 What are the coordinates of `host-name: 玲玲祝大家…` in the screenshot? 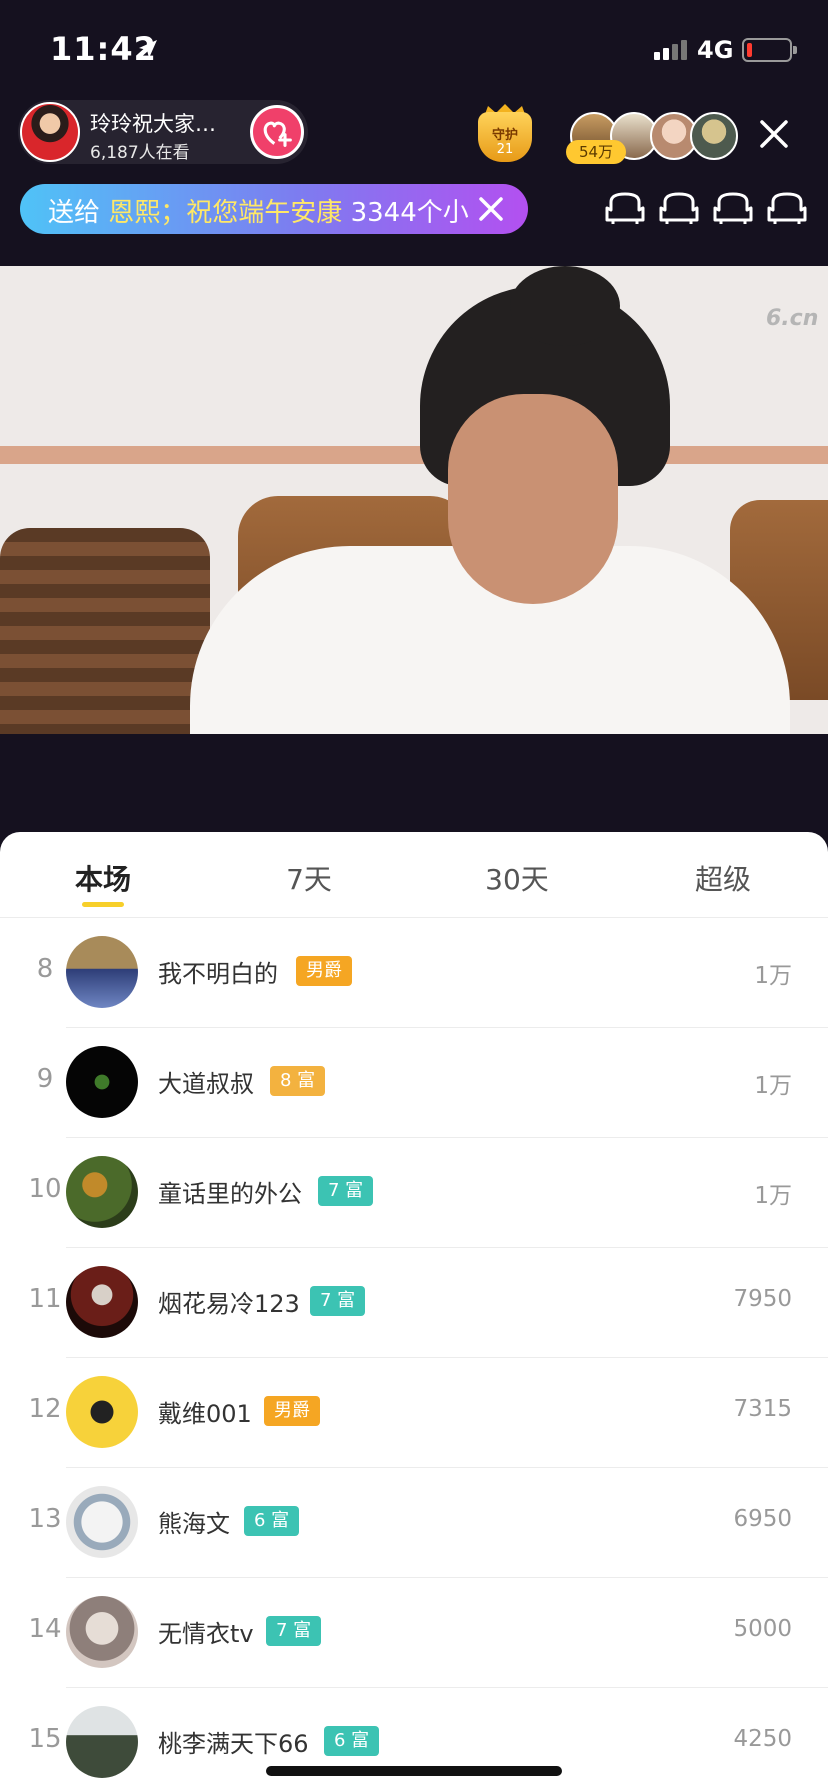 It's located at (153, 124).